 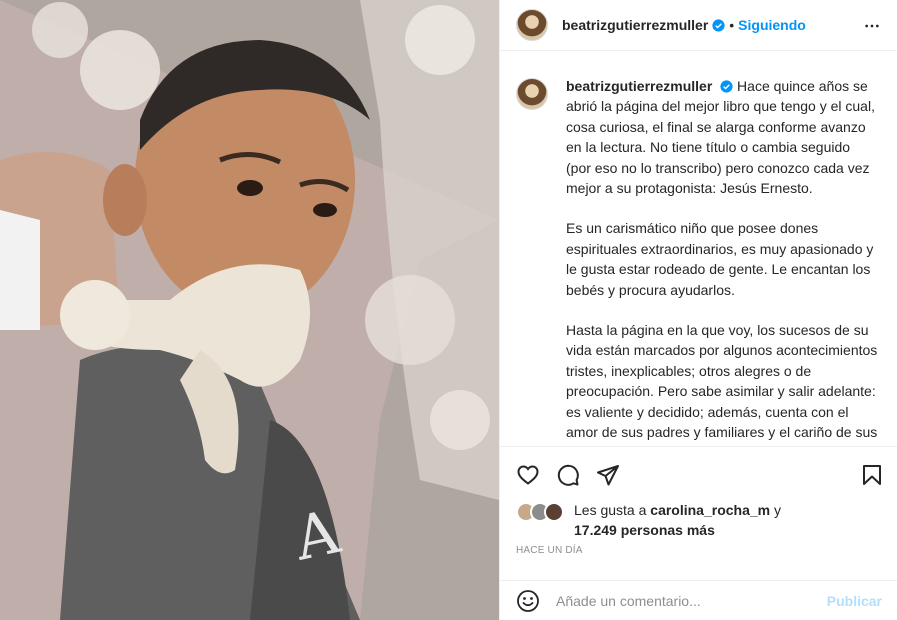 I want to click on emoji-icon, so click(x=528, y=601).